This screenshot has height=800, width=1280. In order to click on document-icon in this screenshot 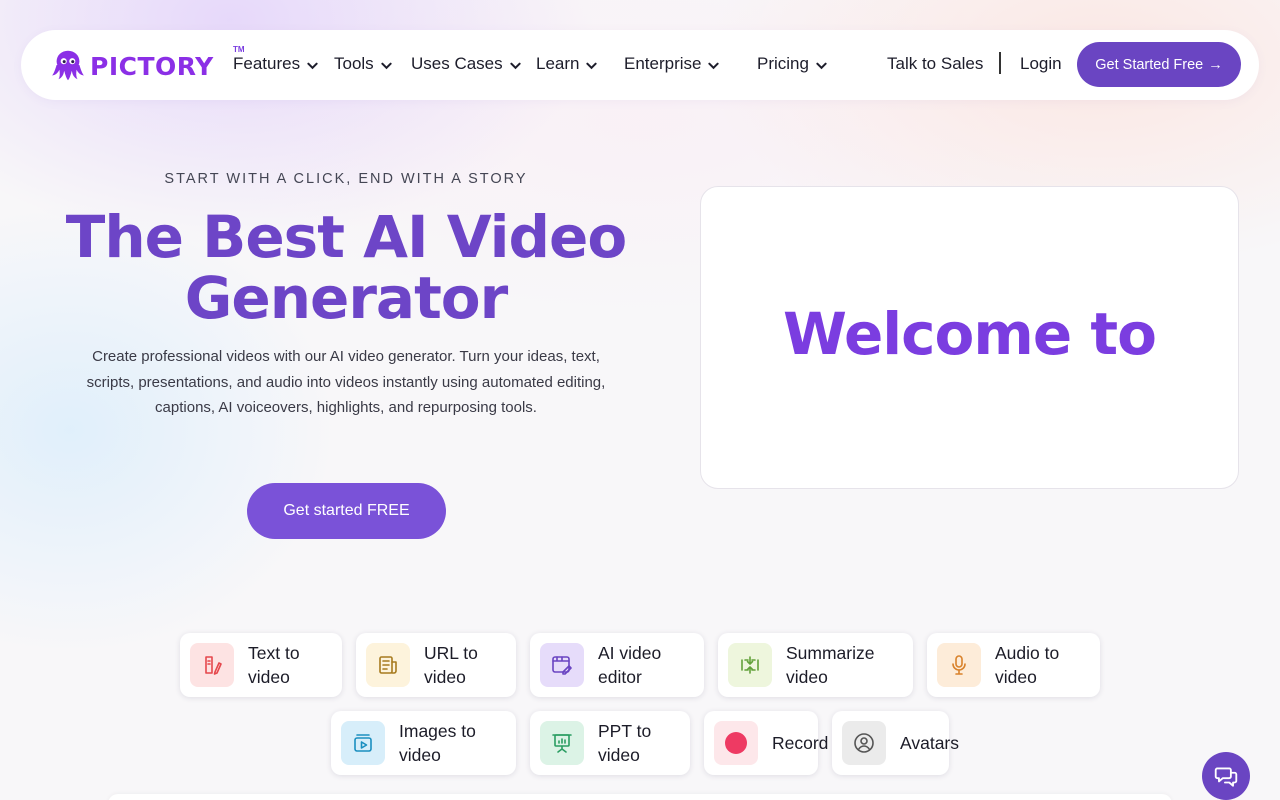, I will do `click(388, 665)`.